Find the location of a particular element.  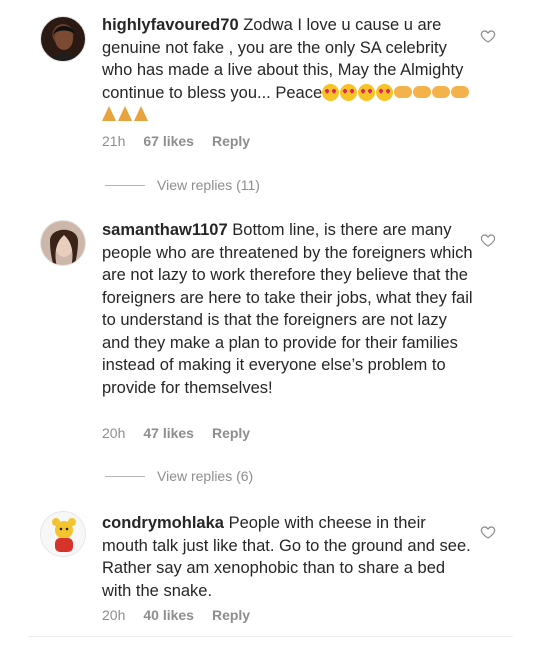

comment-likes: 47 likes is located at coordinates (168, 433).